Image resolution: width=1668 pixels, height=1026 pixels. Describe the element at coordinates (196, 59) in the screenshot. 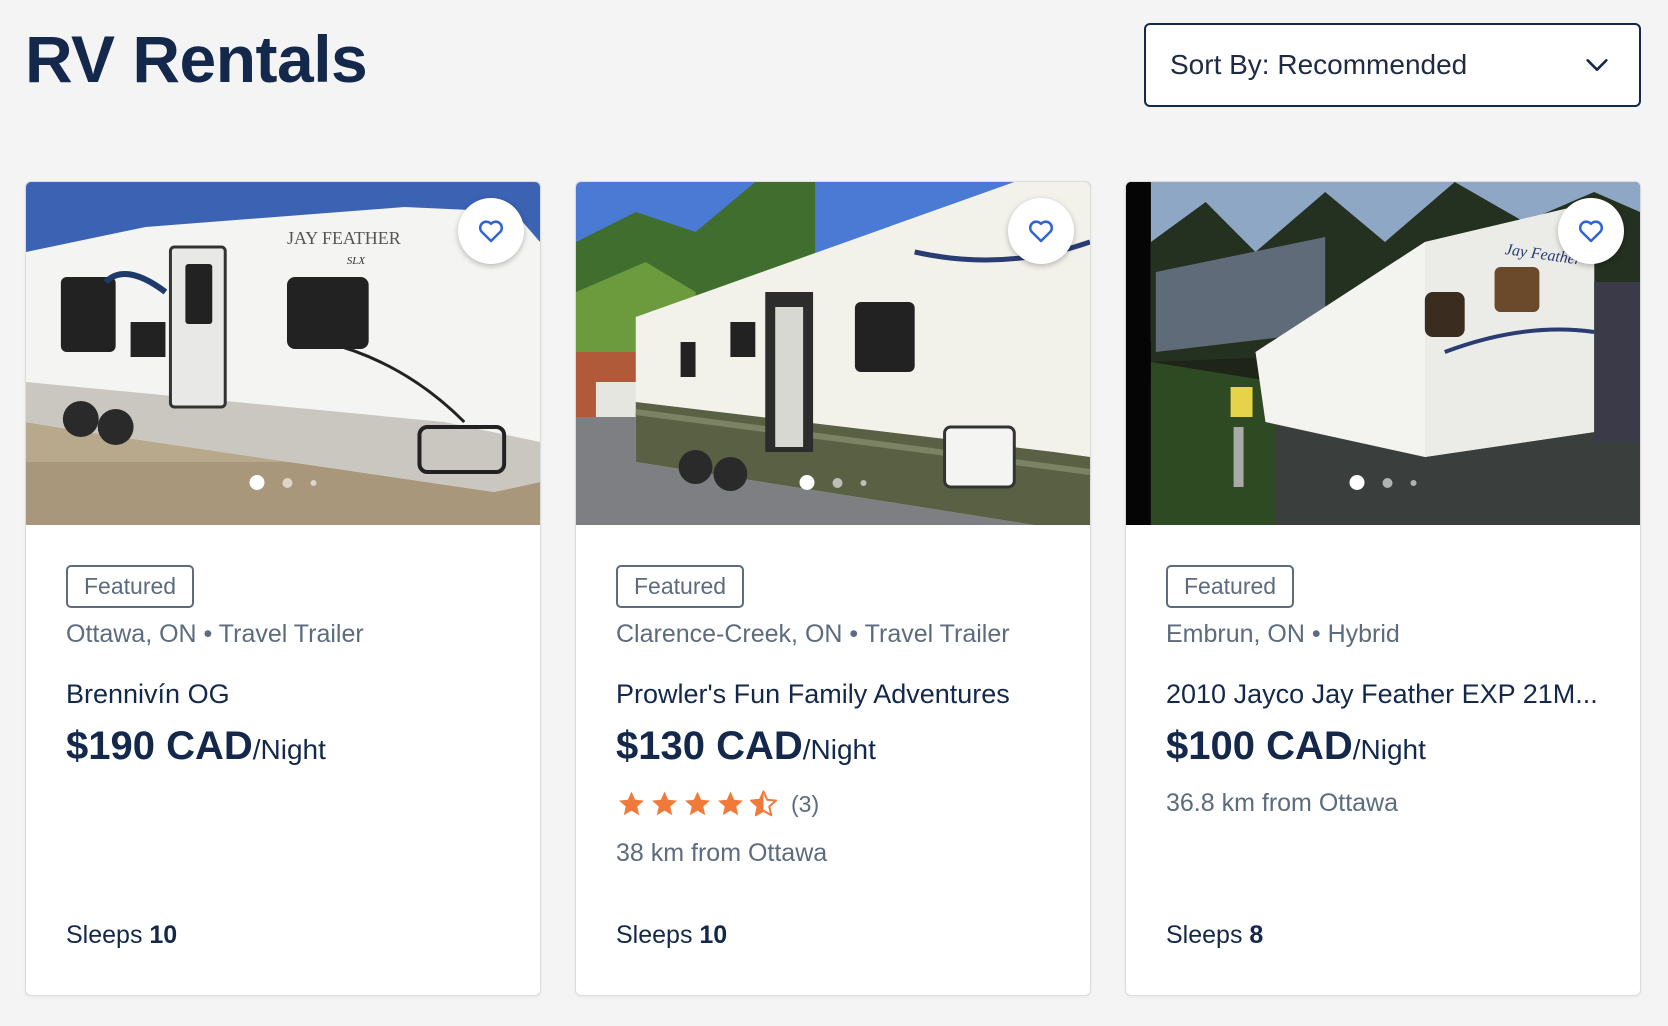

I see `page-title: RV Rentals` at that location.